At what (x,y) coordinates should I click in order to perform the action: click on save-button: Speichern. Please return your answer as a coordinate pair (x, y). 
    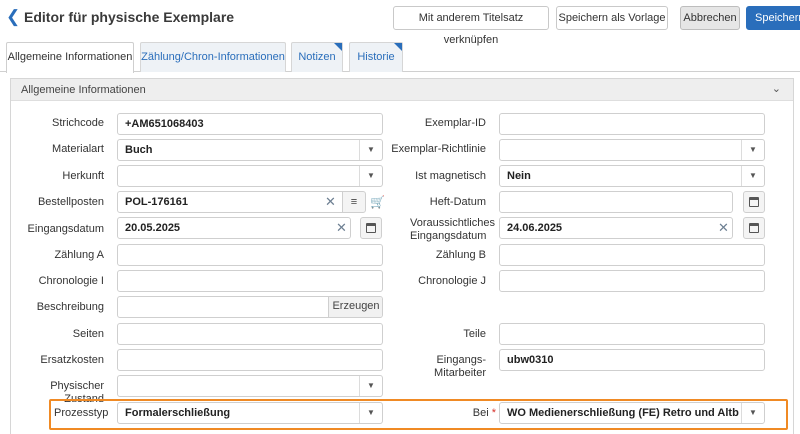
    Looking at the image, I should click on (773, 18).